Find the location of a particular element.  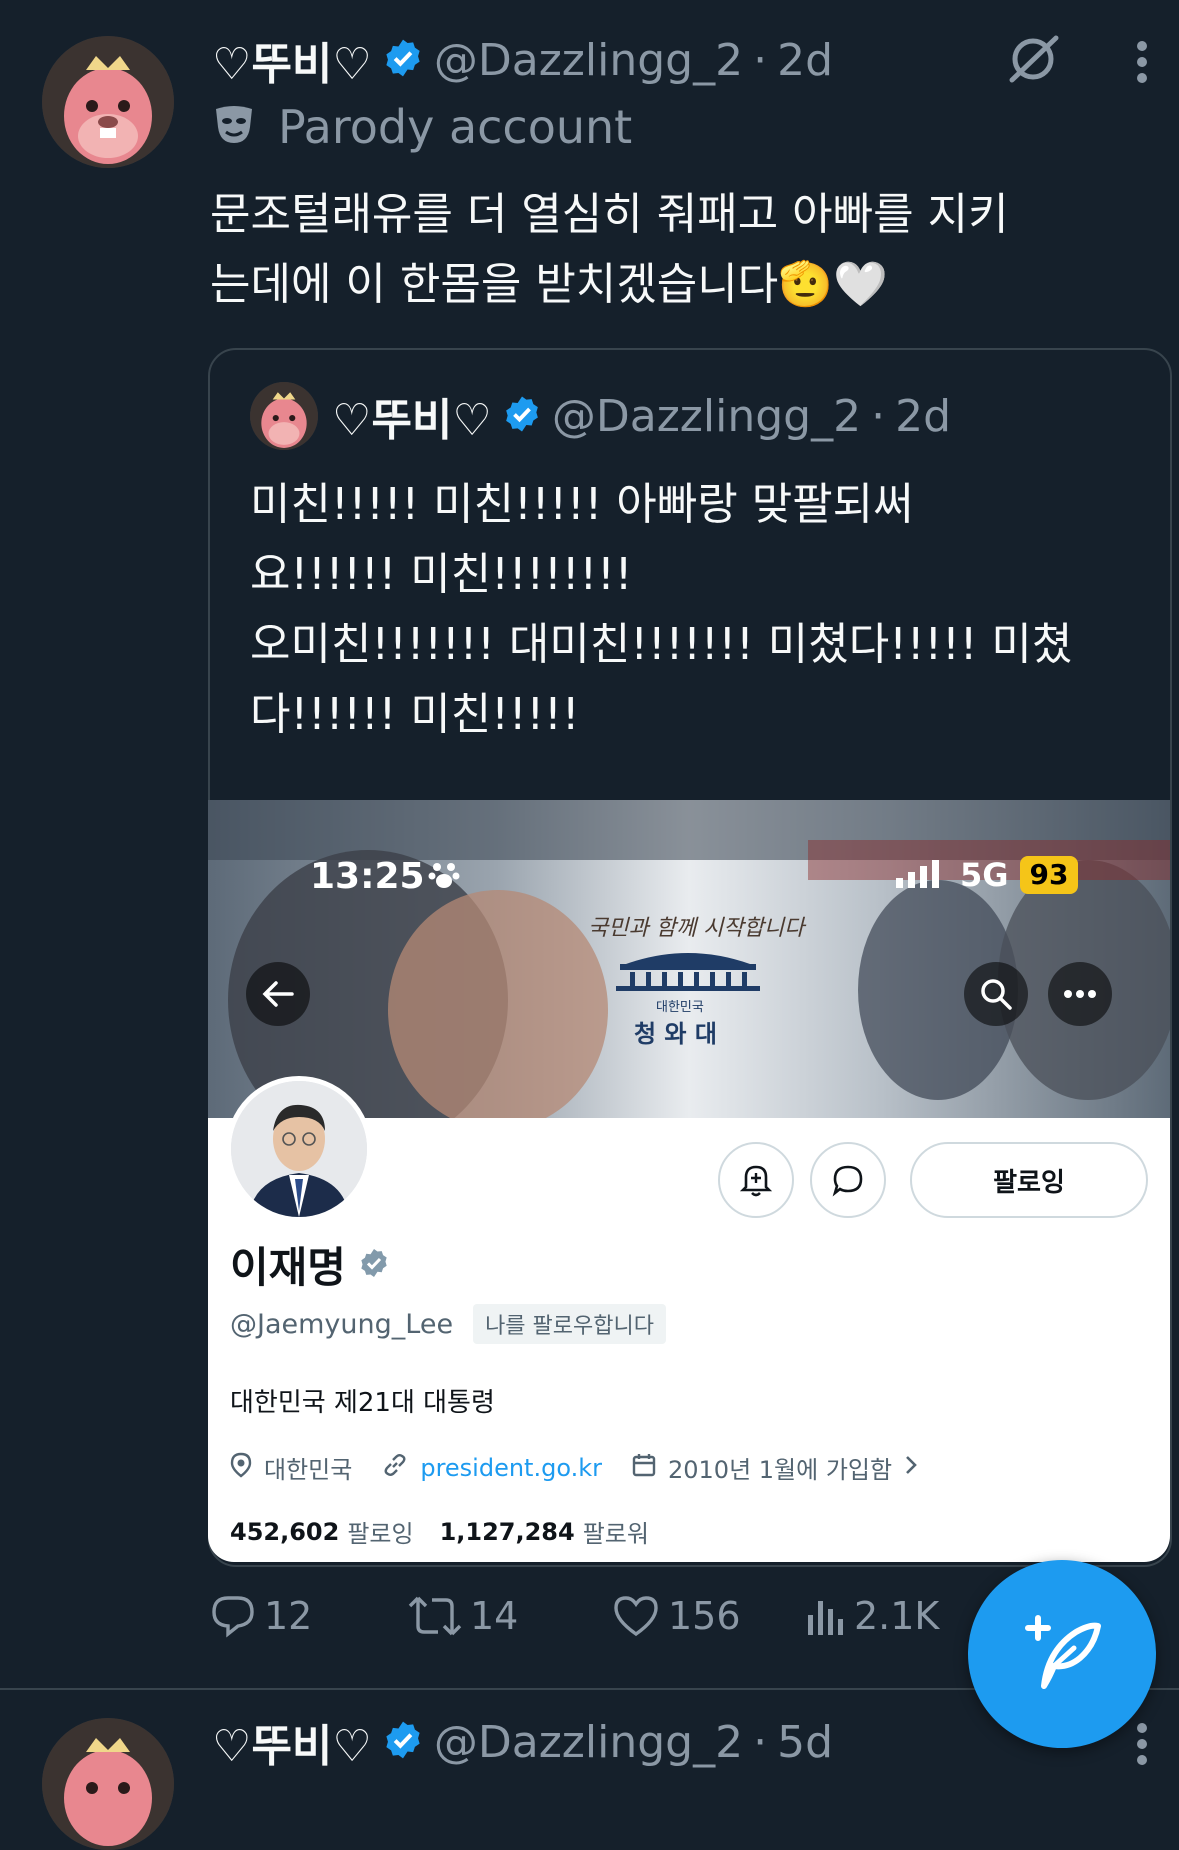

next-author-name: ♡뚜비♡ is located at coordinates (292, 1742).